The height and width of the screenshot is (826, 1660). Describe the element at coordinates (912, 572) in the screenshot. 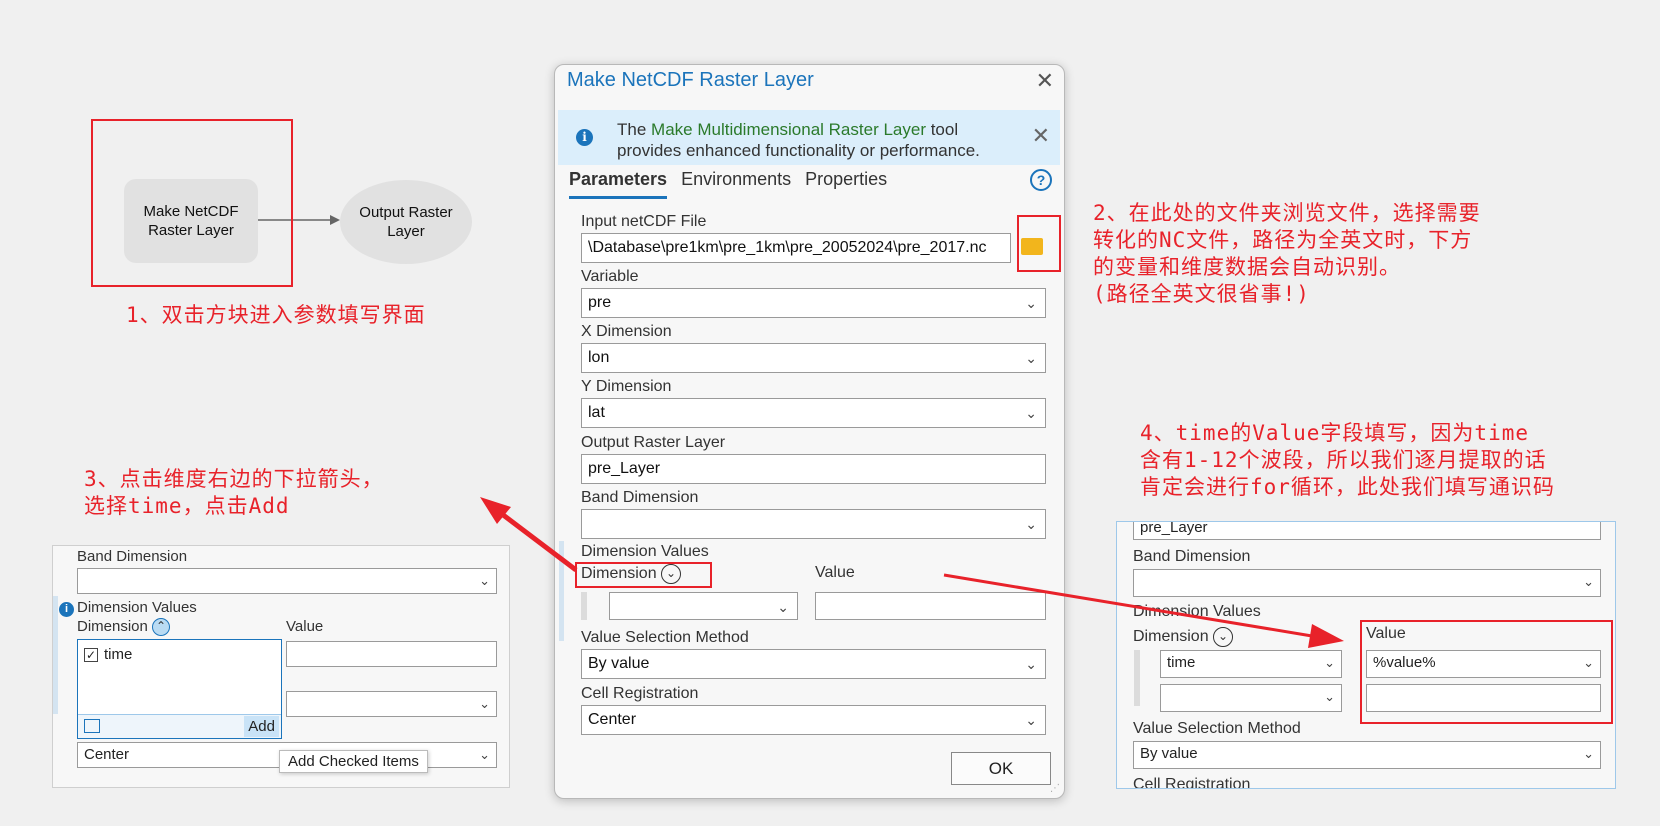

I see `annotation-arrows` at that location.